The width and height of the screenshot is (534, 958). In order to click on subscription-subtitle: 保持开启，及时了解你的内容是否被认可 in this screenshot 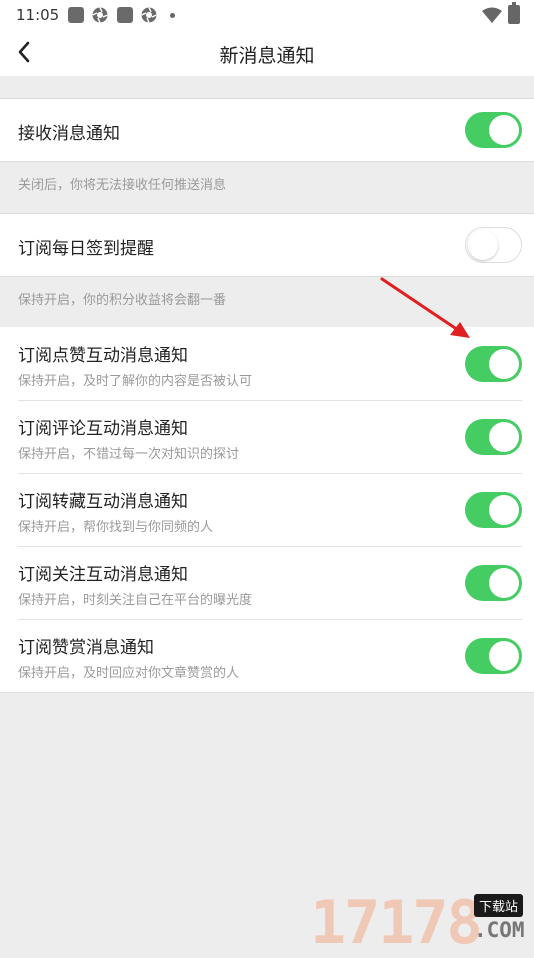, I will do `click(135, 381)`.